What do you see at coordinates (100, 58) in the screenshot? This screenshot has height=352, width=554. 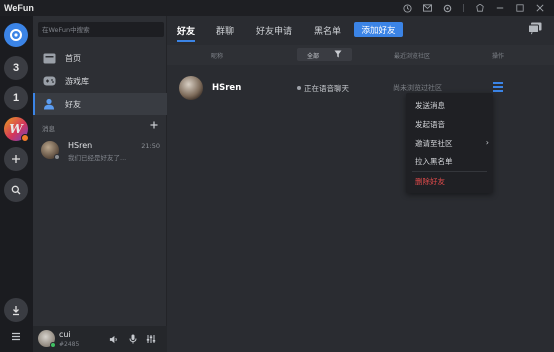 I see `sidebar-item-home: 首页` at bounding box center [100, 58].